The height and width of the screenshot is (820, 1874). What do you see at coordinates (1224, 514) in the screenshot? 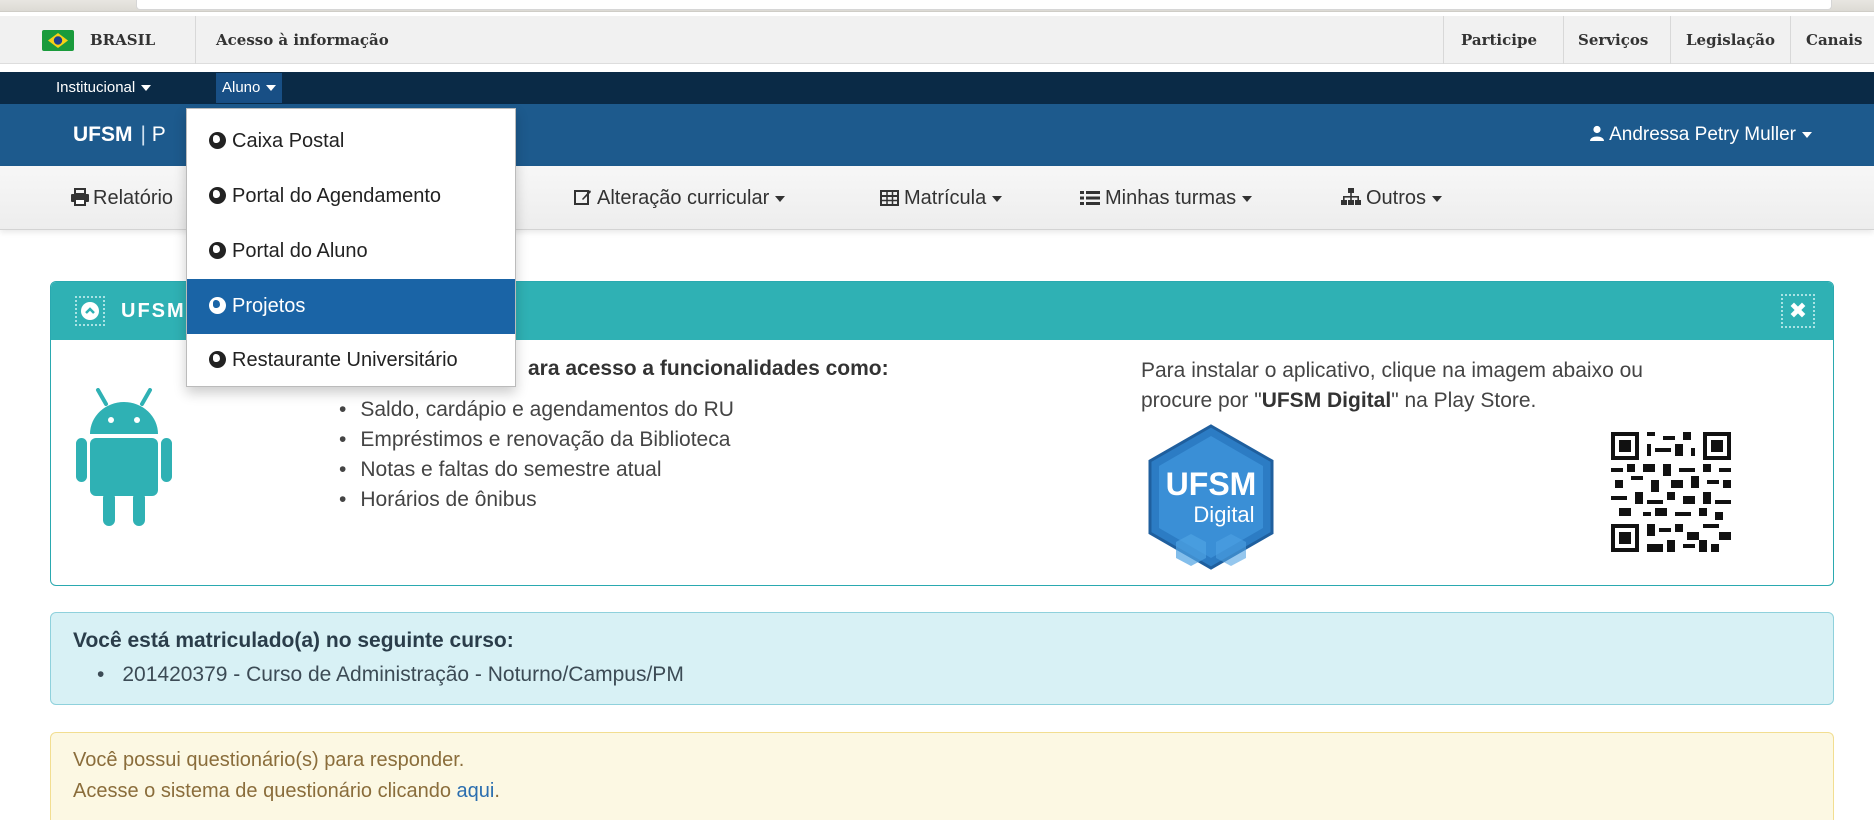
I see `logo-text-digital: Digital` at bounding box center [1224, 514].